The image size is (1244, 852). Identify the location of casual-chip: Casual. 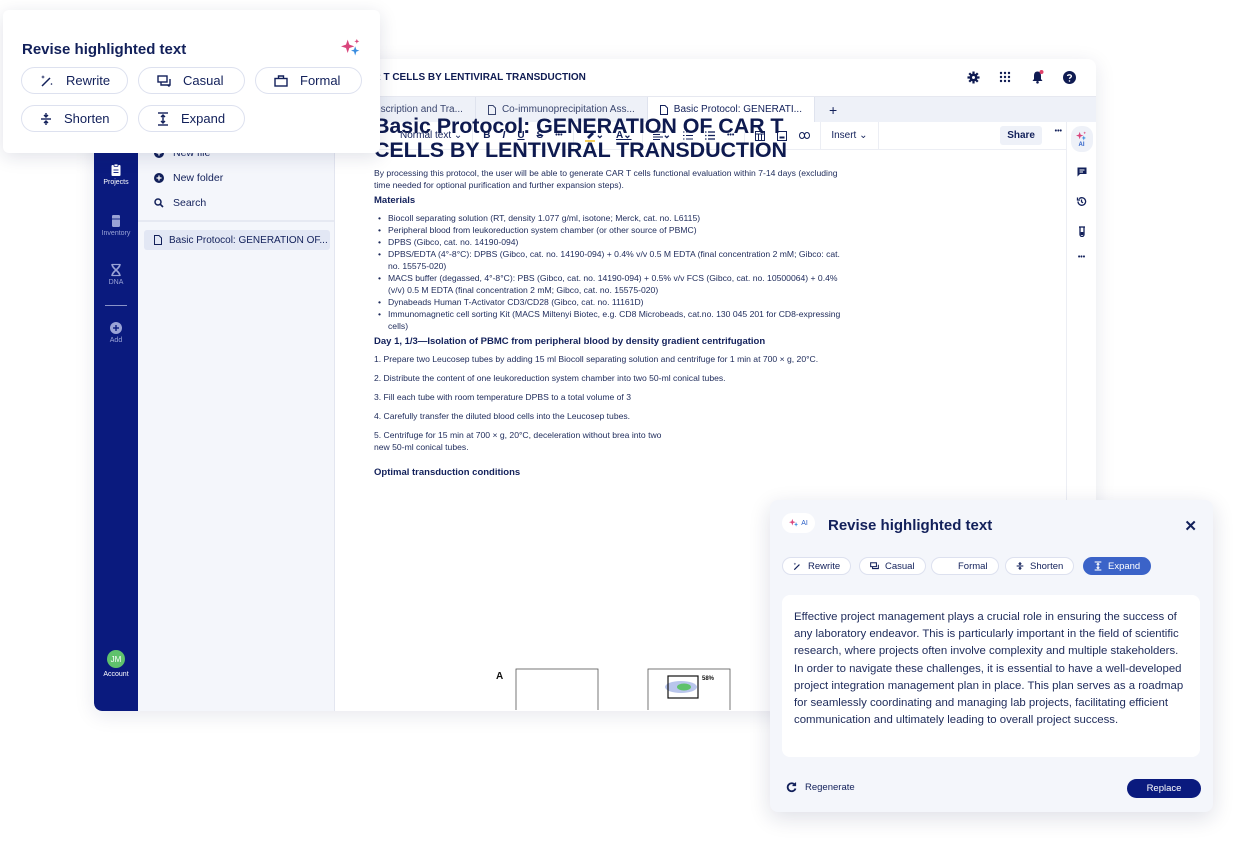
(892, 566).